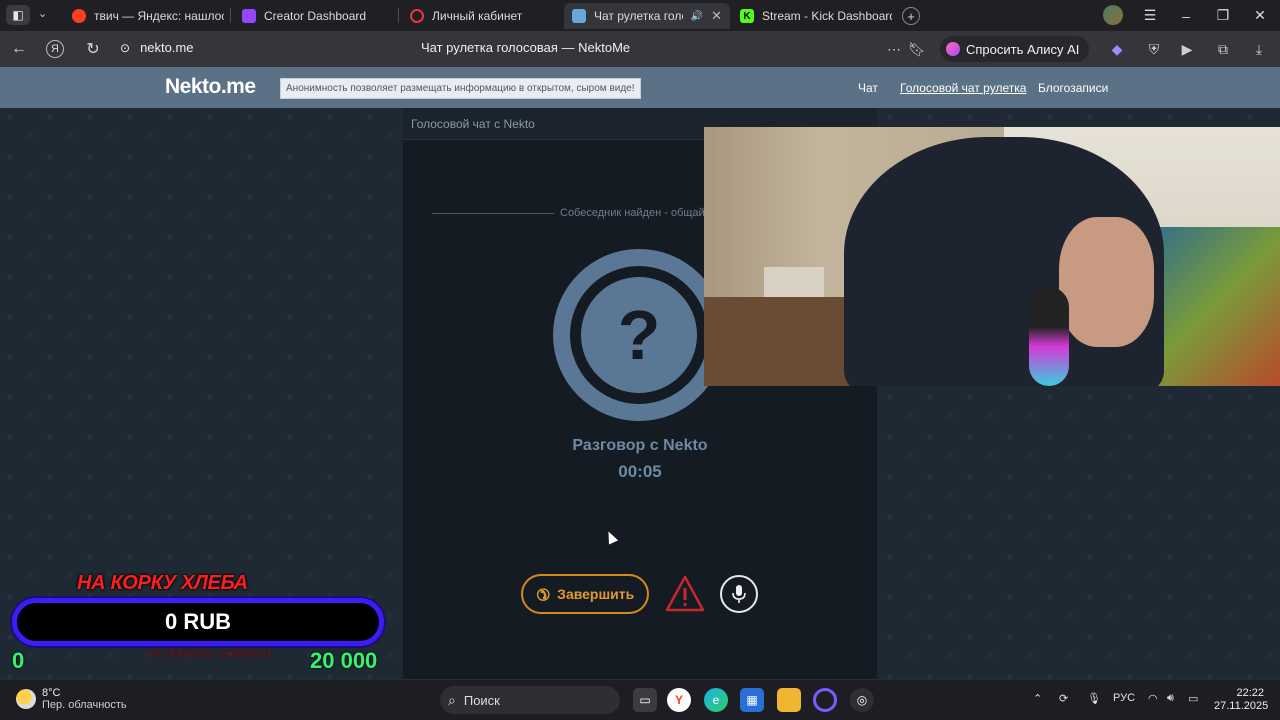 Image resolution: width=1280 pixels, height=720 pixels. I want to click on yandex-home-icon: Я, so click(55, 49).